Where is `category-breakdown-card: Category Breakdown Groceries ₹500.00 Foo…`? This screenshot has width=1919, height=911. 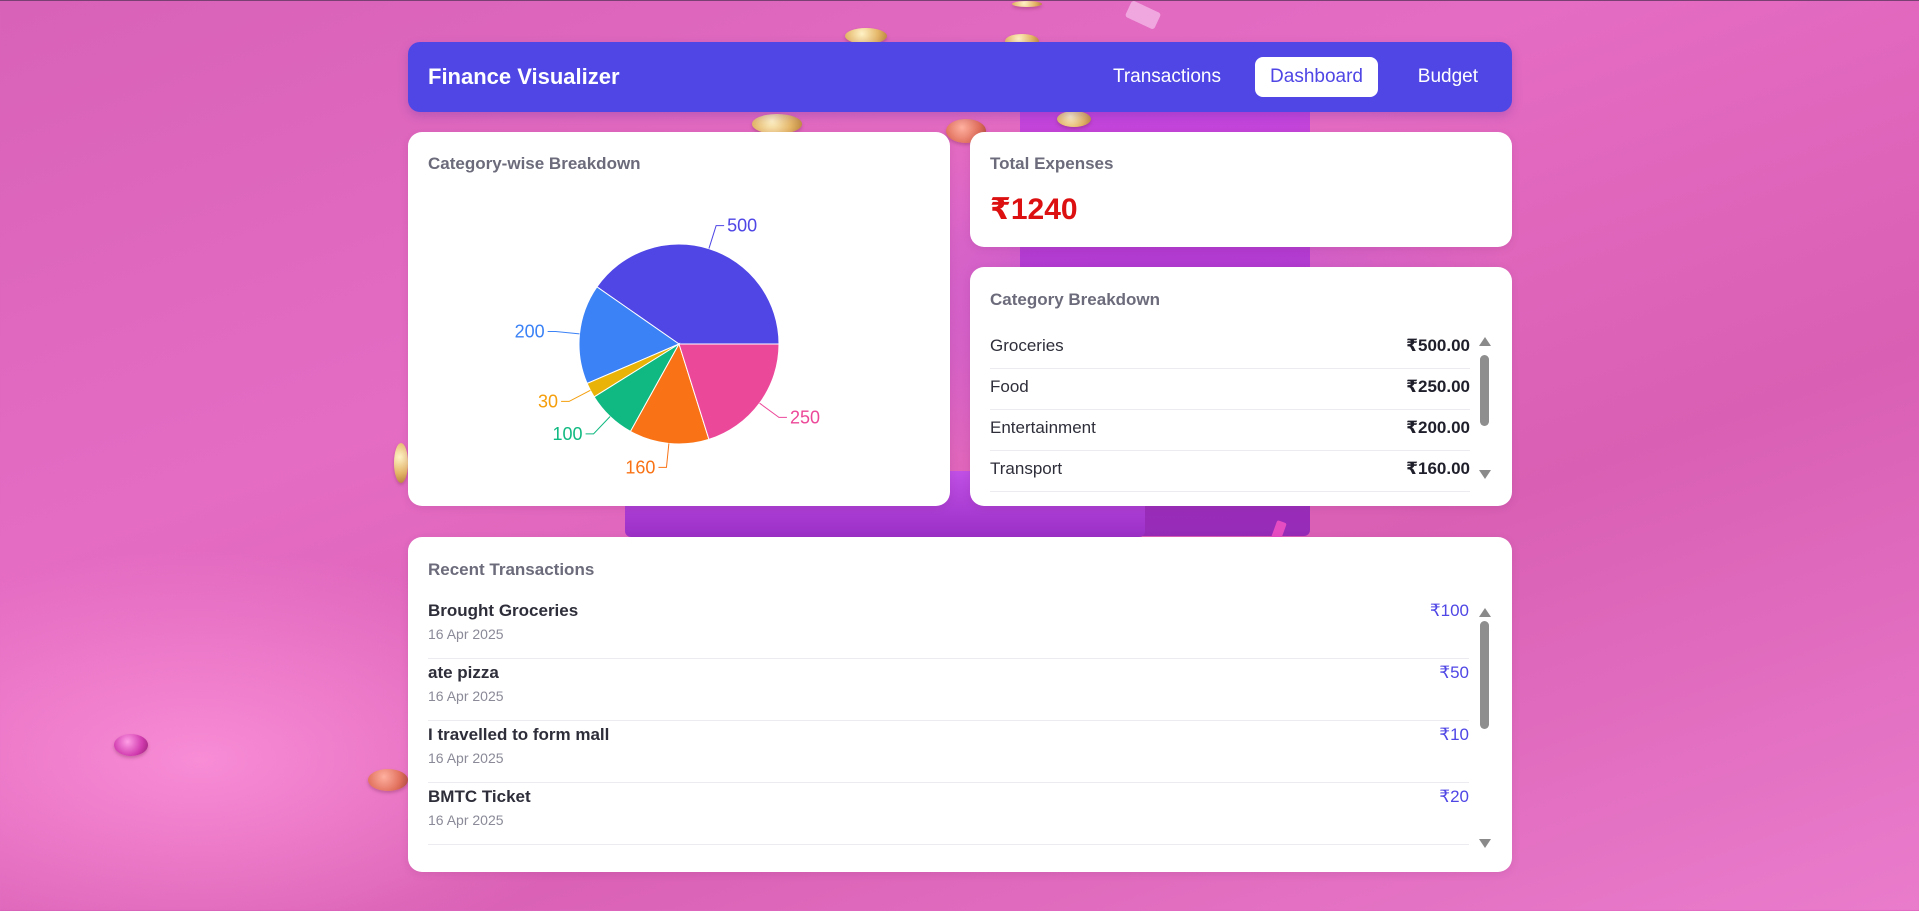 category-breakdown-card: Category Breakdown Groceries ₹500.00 Foo… is located at coordinates (1241, 386).